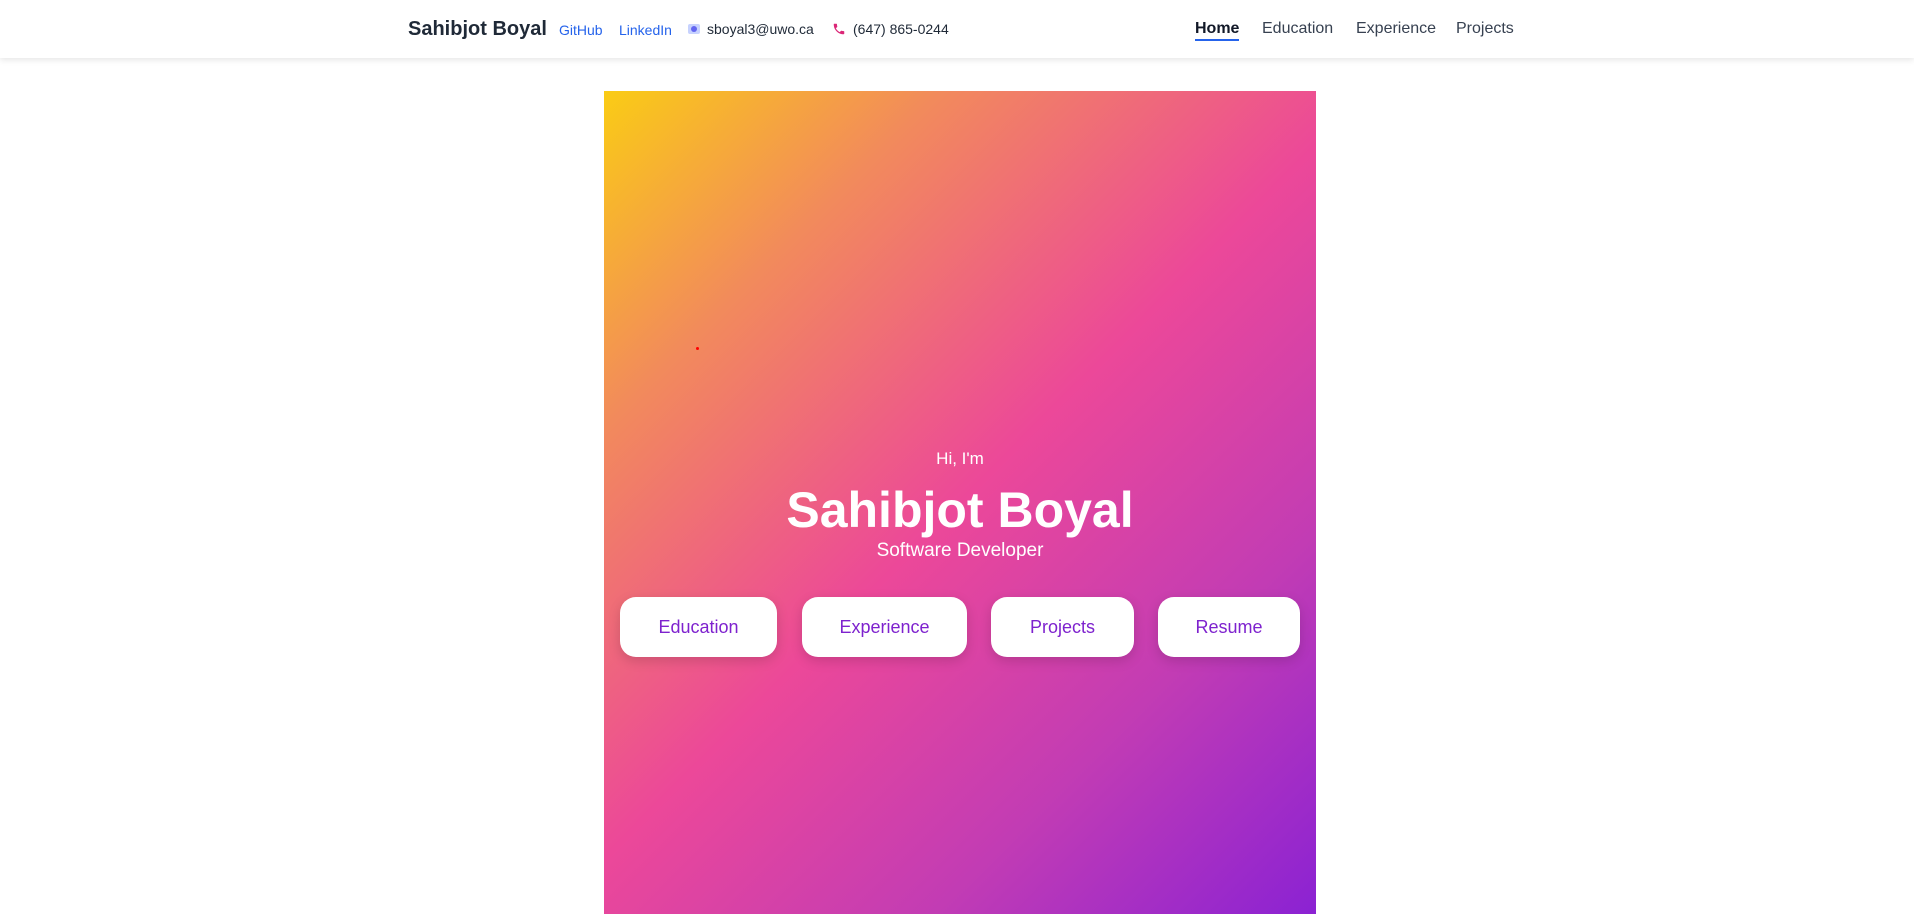 Image resolution: width=1914 pixels, height=914 pixels. I want to click on phone-contact: (647) 865-0244, so click(890, 29).